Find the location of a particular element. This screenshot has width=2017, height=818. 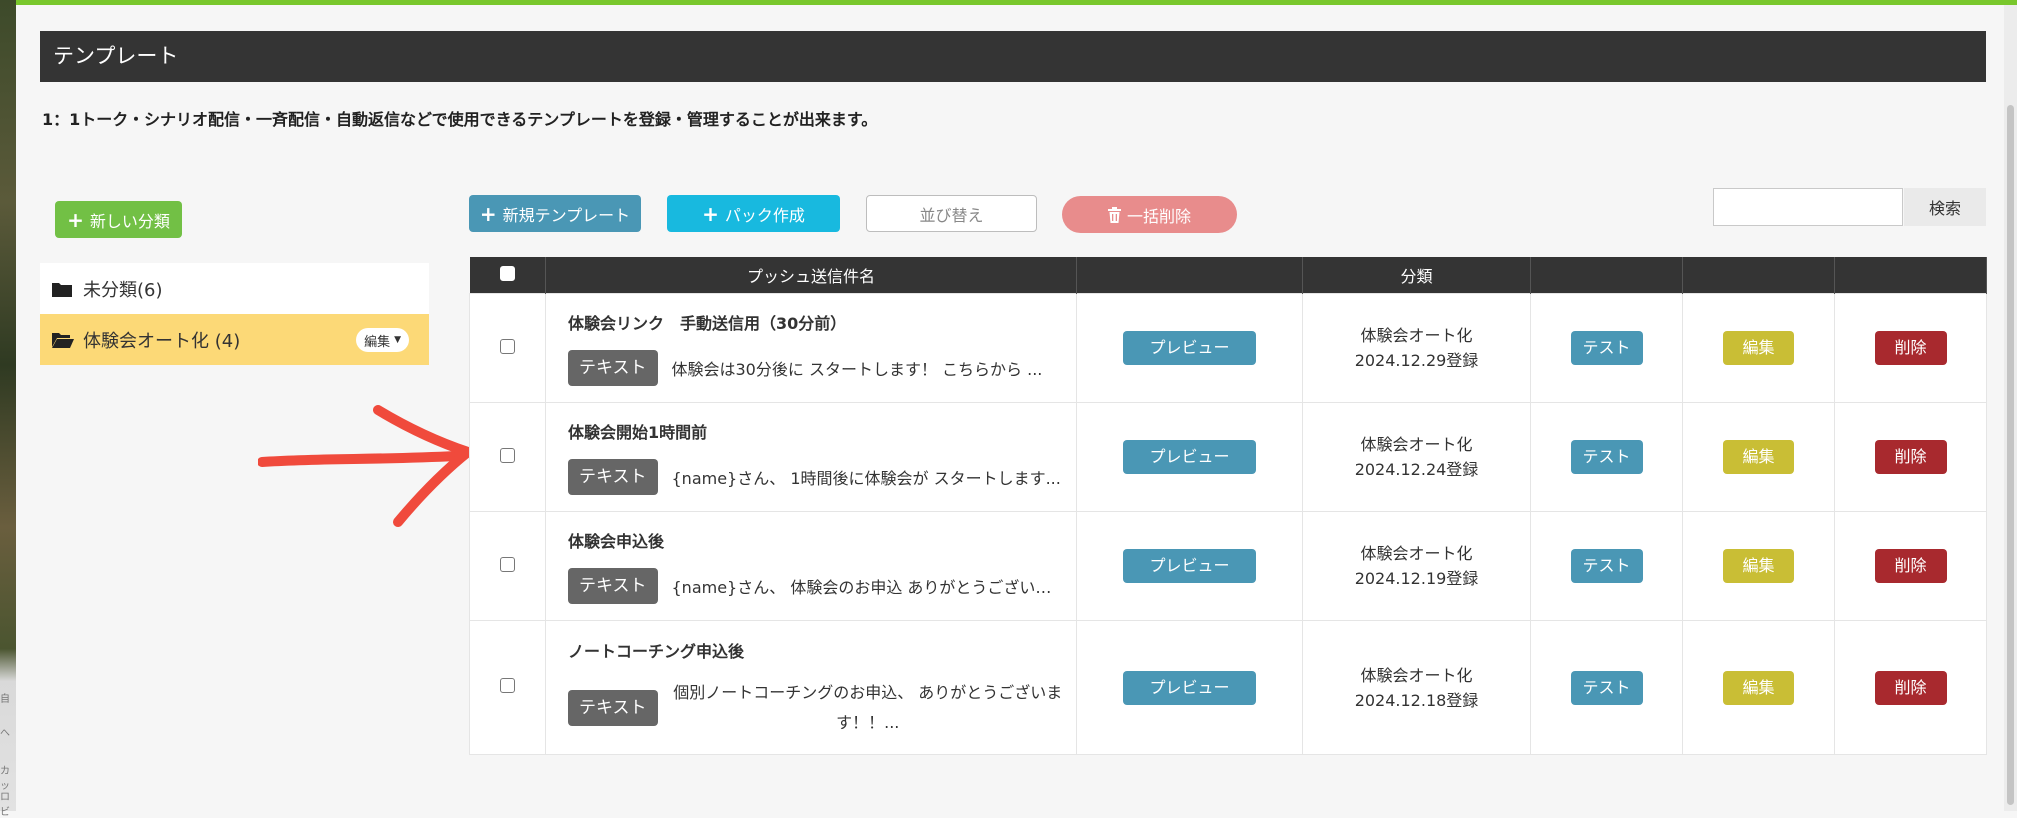

column-header-name: プッシュ送信件名 is located at coordinates (811, 275).